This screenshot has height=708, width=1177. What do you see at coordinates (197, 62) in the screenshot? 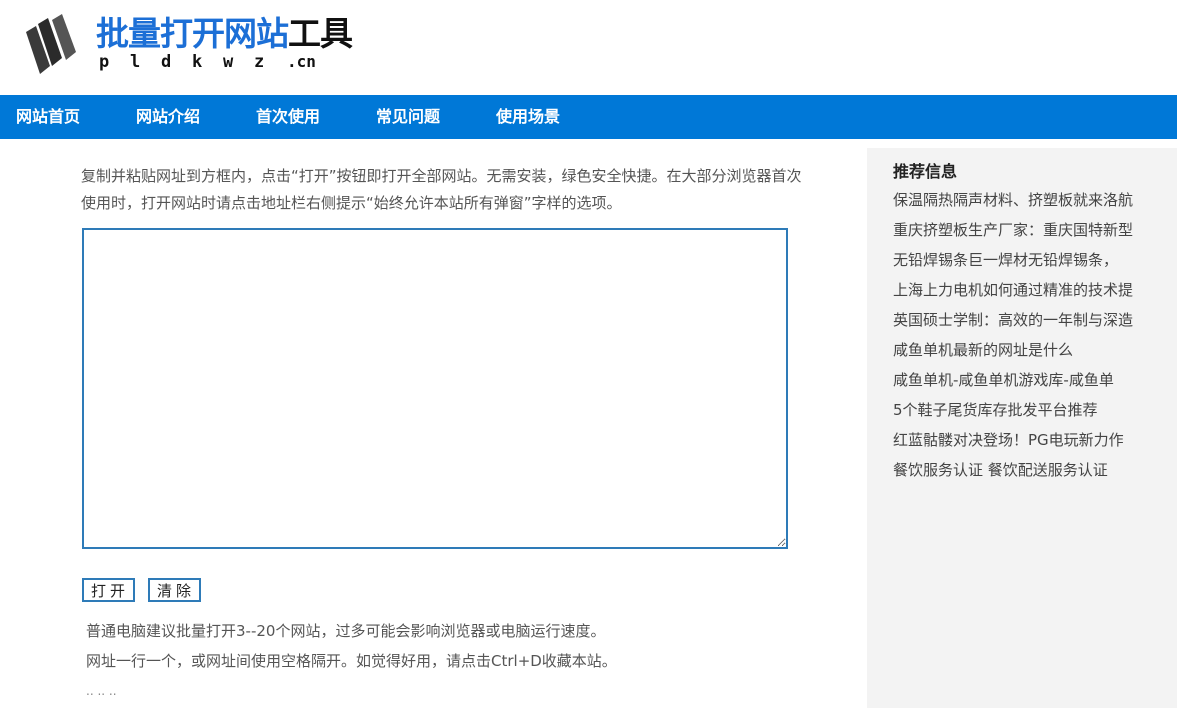
I see `logo-sub-letter: k` at bounding box center [197, 62].